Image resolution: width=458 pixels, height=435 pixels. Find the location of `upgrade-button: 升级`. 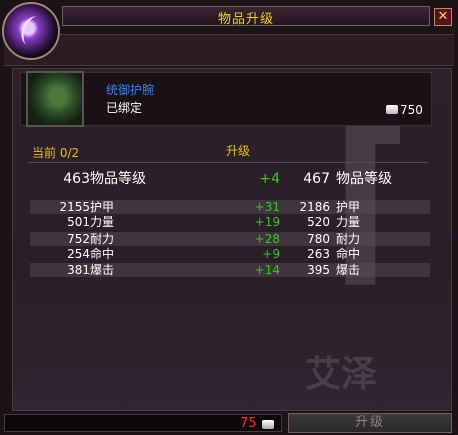

upgrade-button: 升级 is located at coordinates (370, 423).